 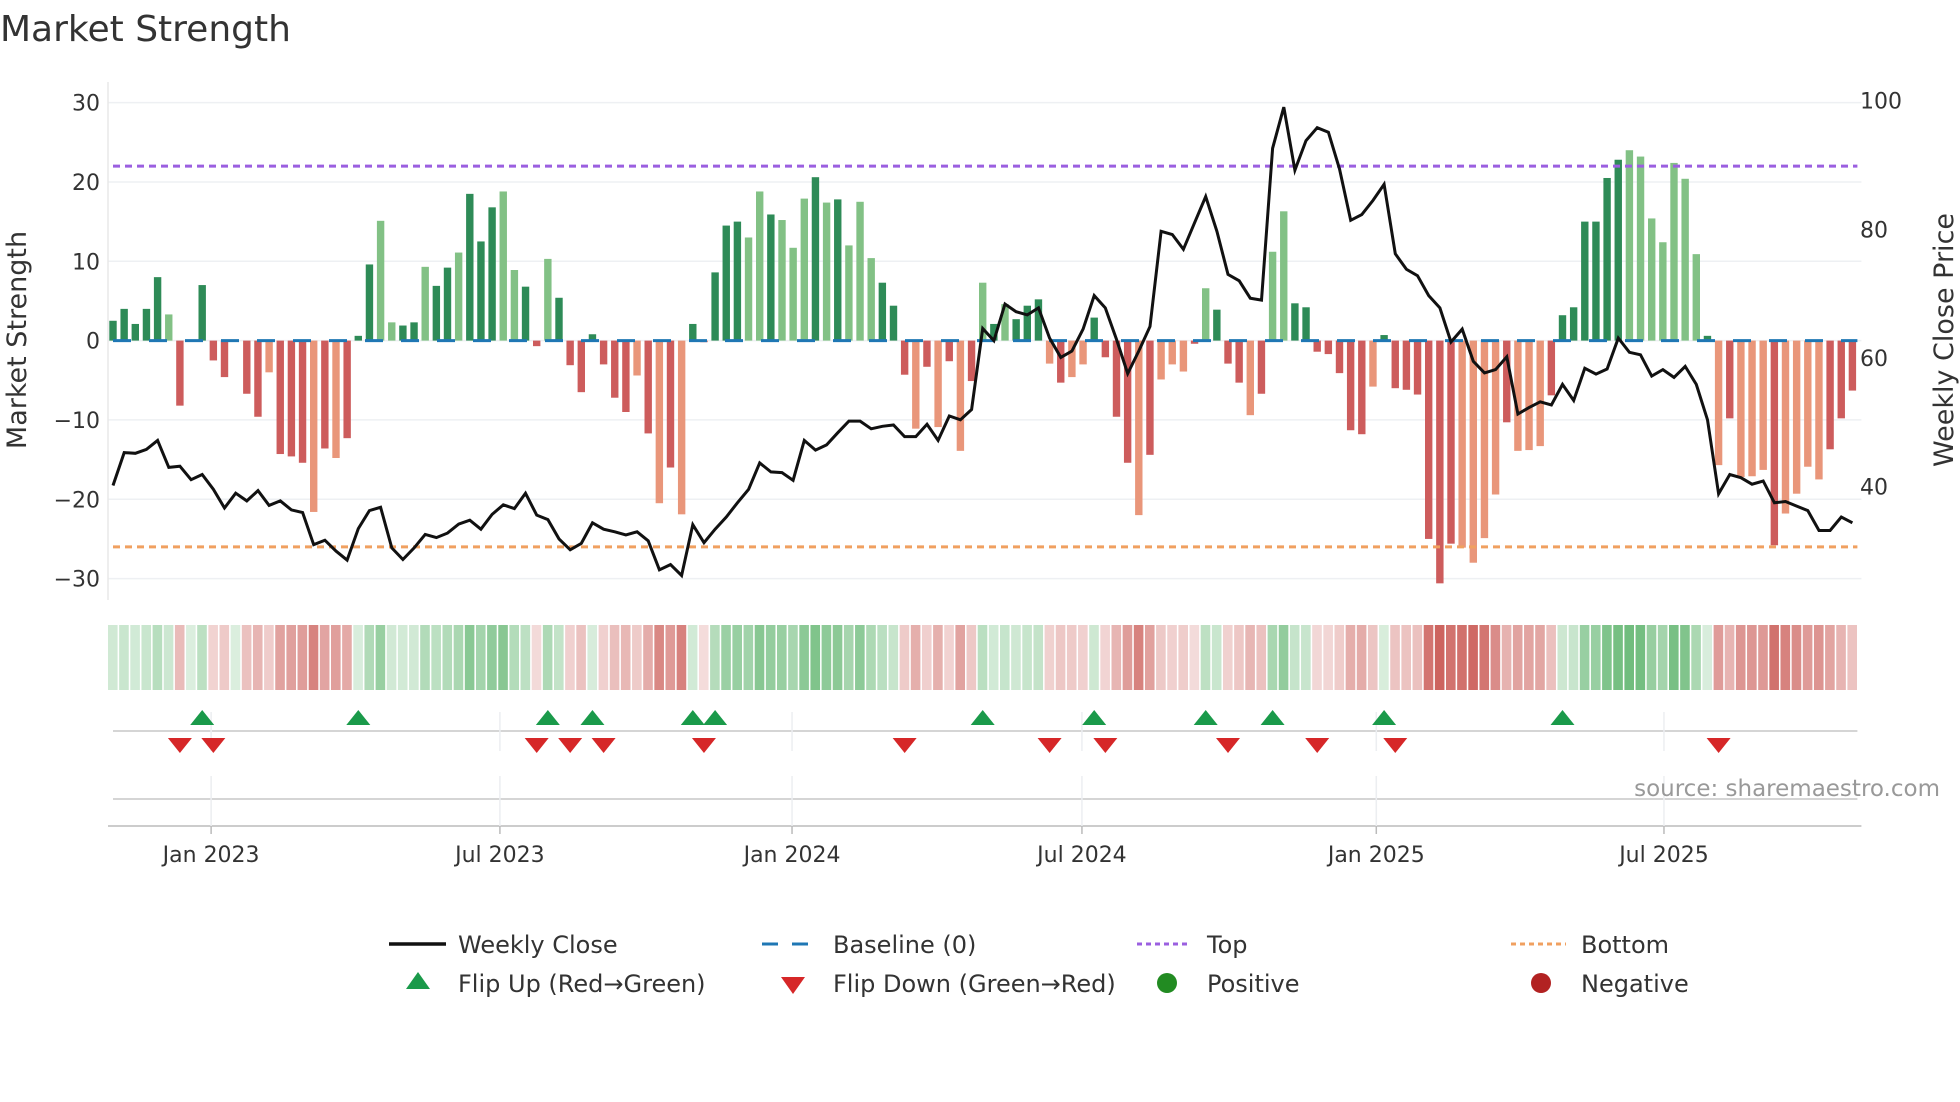 What do you see at coordinates (982, 717) in the screenshot?
I see `flip-up-marker` at bounding box center [982, 717].